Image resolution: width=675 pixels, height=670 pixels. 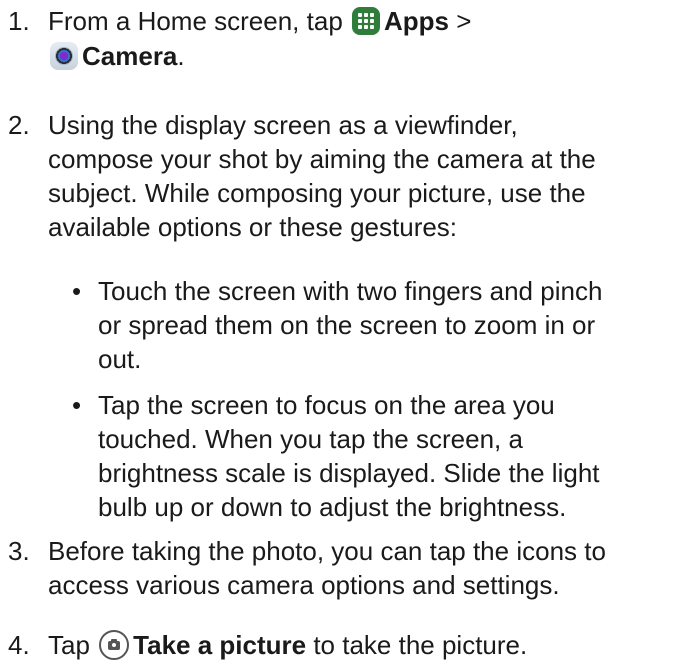 I want to click on step-4-line: Tap Take a picture to take the picture., so click(x=358, y=645).